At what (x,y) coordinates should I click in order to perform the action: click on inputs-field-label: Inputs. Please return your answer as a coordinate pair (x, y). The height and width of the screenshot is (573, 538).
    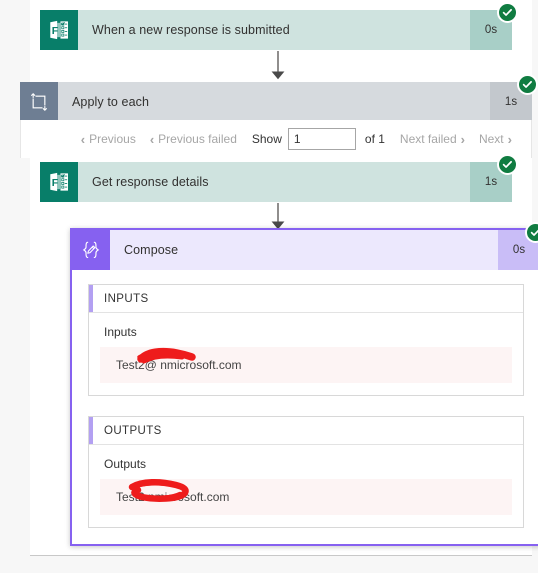
    Looking at the image, I should click on (120, 332).